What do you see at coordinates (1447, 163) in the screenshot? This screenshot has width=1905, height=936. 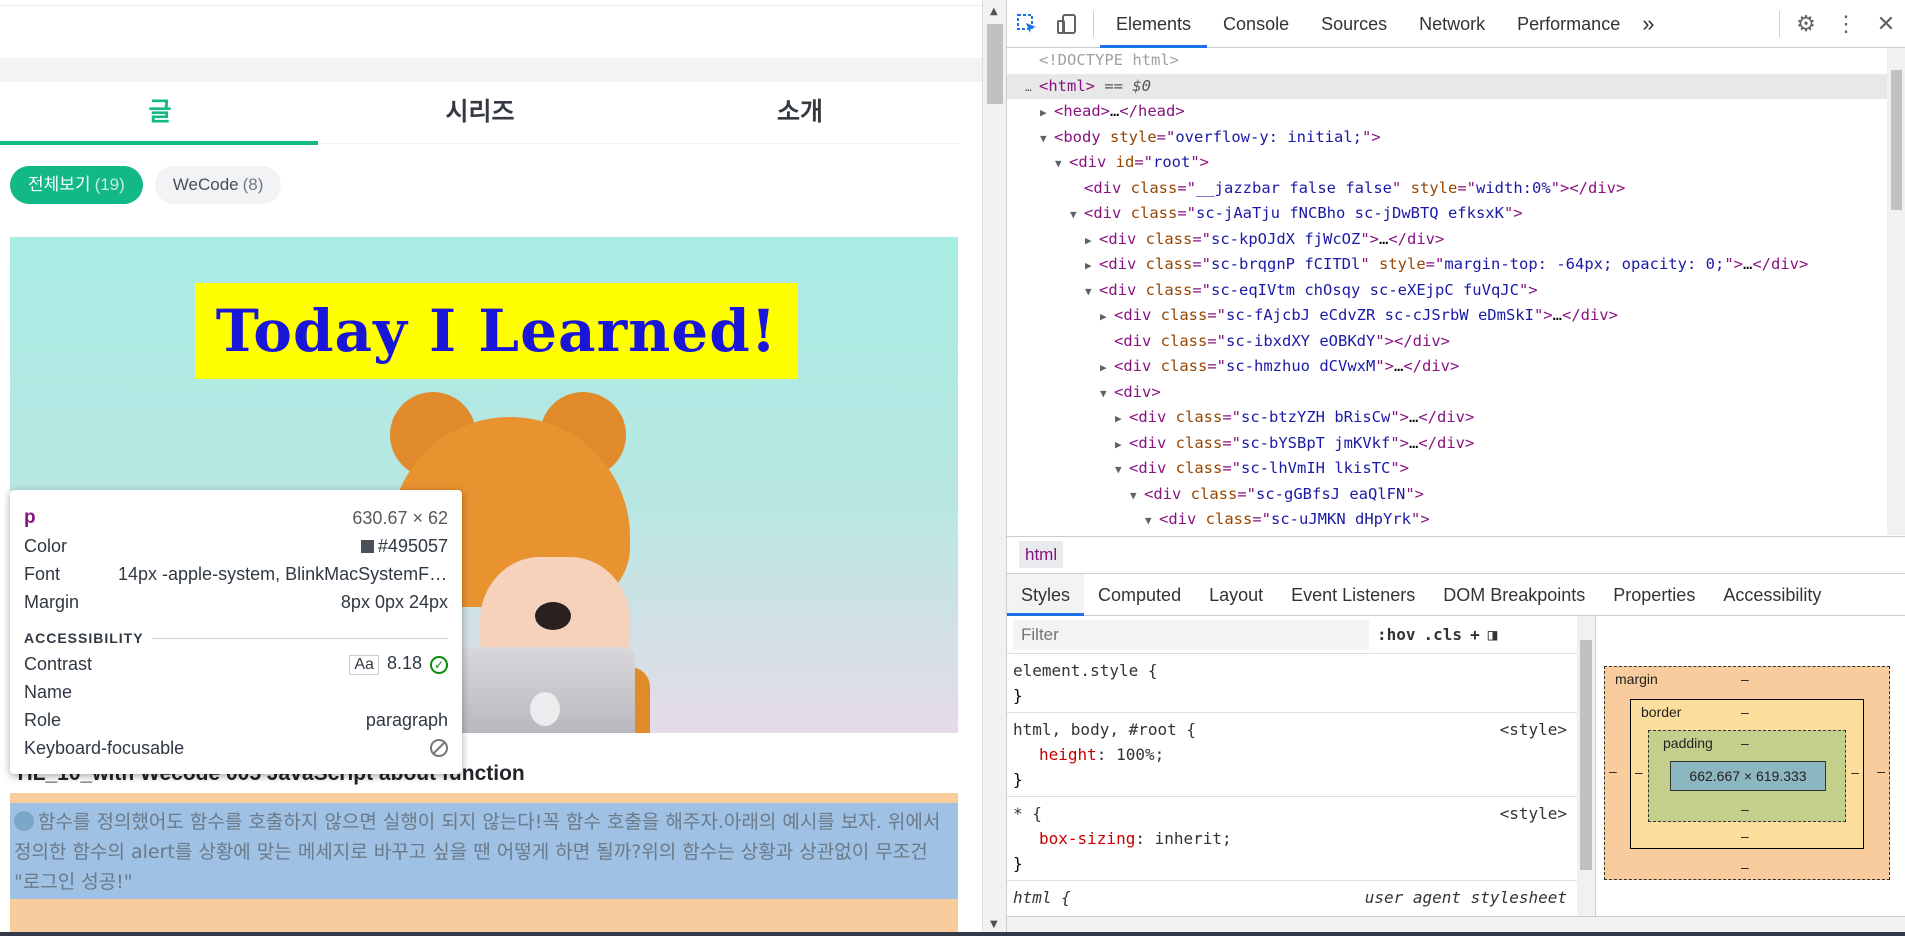 I see `dom-node-line: ▼ <div id="root">` at bounding box center [1447, 163].